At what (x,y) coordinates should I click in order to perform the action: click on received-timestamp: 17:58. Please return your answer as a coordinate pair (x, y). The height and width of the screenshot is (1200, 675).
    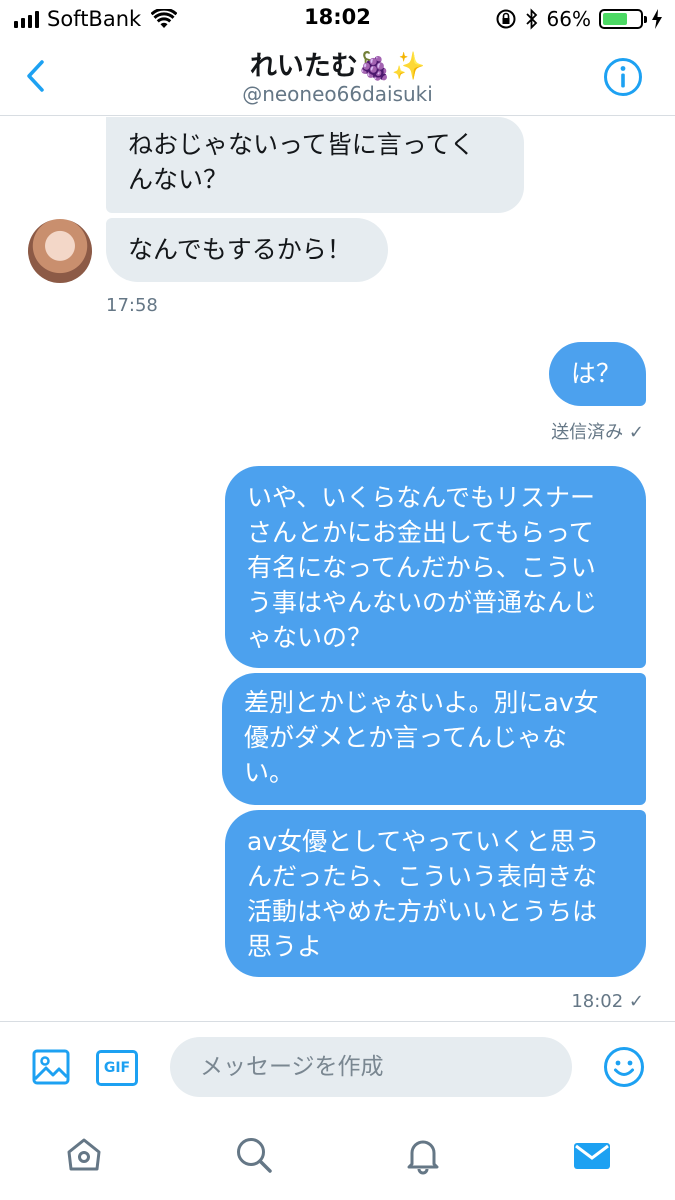
    Looking at the image, I should click on (132, 305).